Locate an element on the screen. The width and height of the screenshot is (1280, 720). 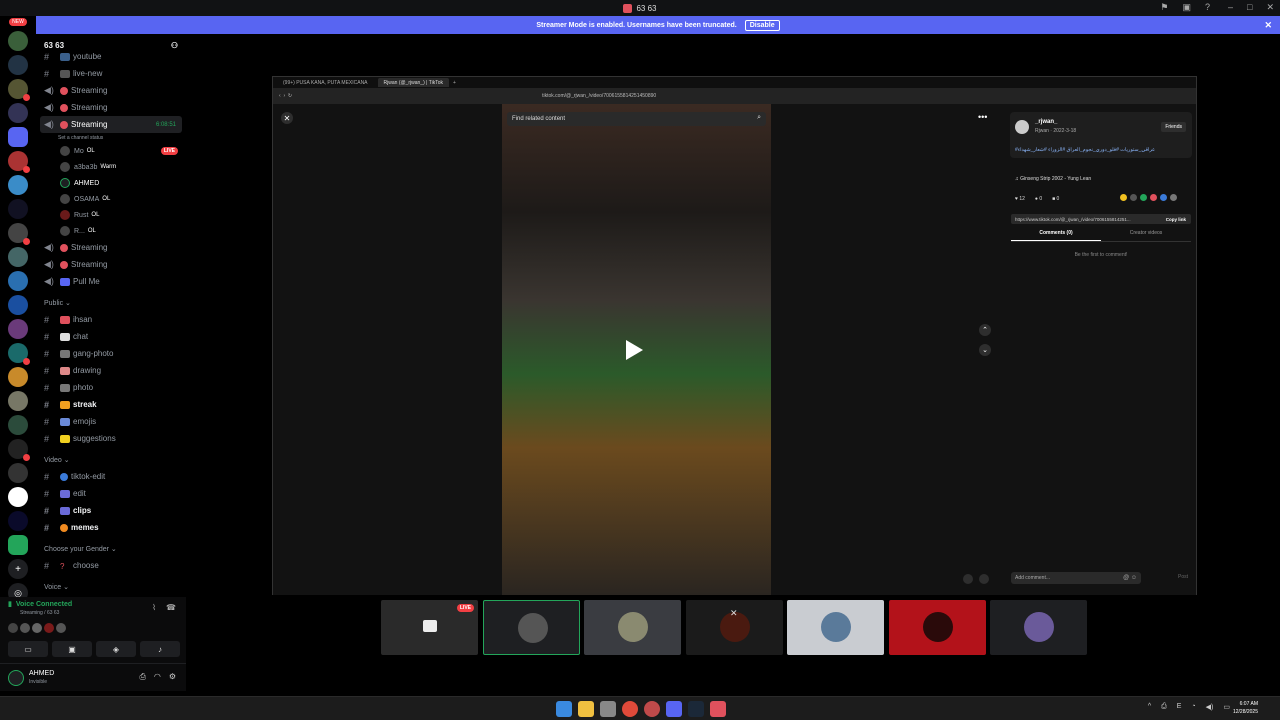
channel-photo: # photo is located at coordinates (111, 387).